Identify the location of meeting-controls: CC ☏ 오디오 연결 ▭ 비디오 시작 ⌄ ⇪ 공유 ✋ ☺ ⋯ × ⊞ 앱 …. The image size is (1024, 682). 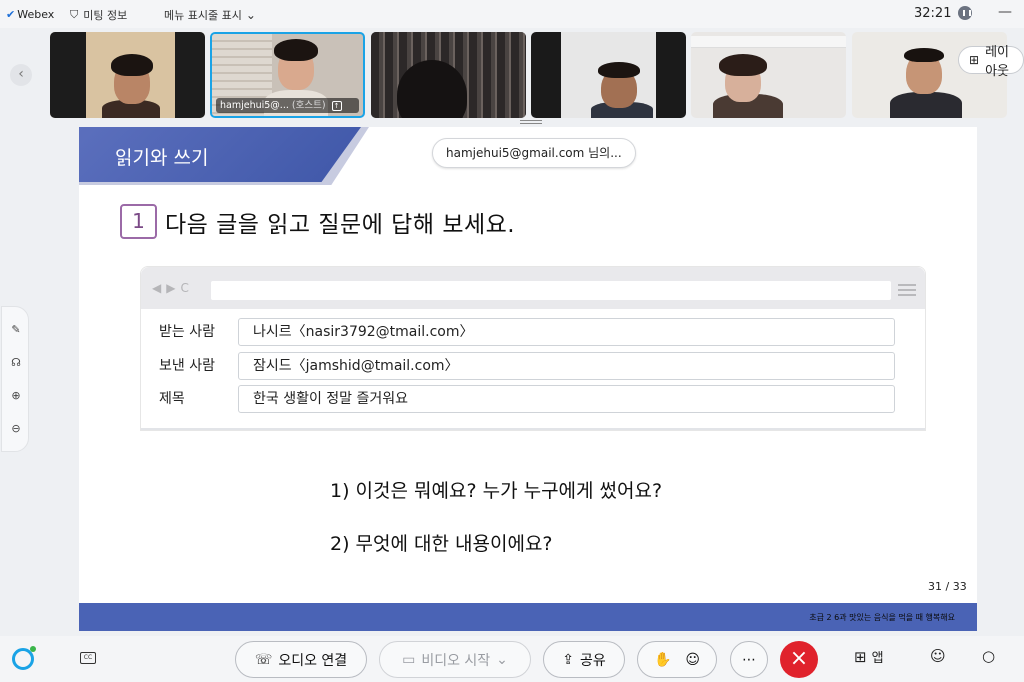
(512, 659).